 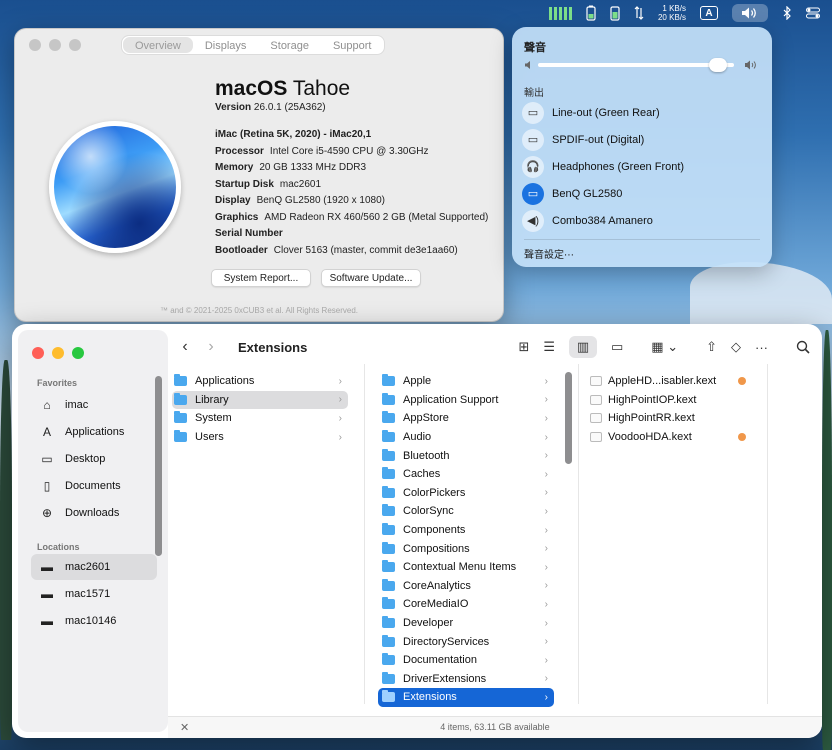 I want to click on folder-name: Users, so click(x=209, y=437).